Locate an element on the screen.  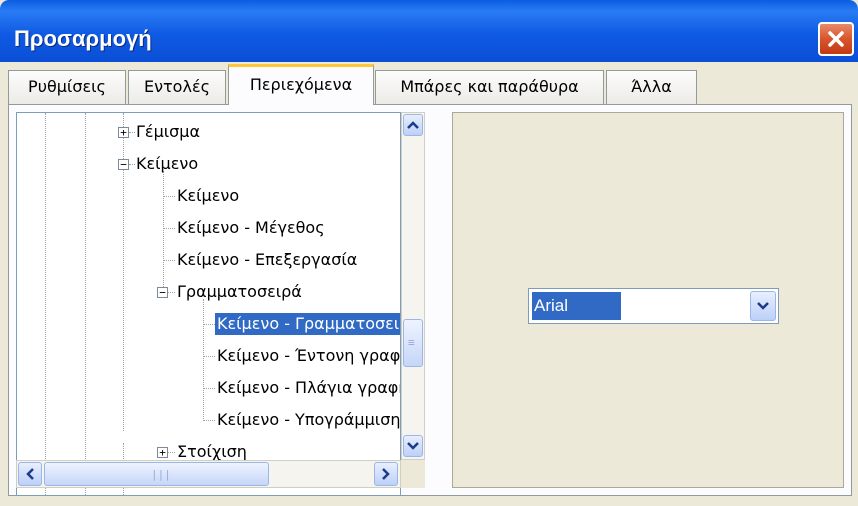
scrollbar-corner is located at coordinates (413, 474).